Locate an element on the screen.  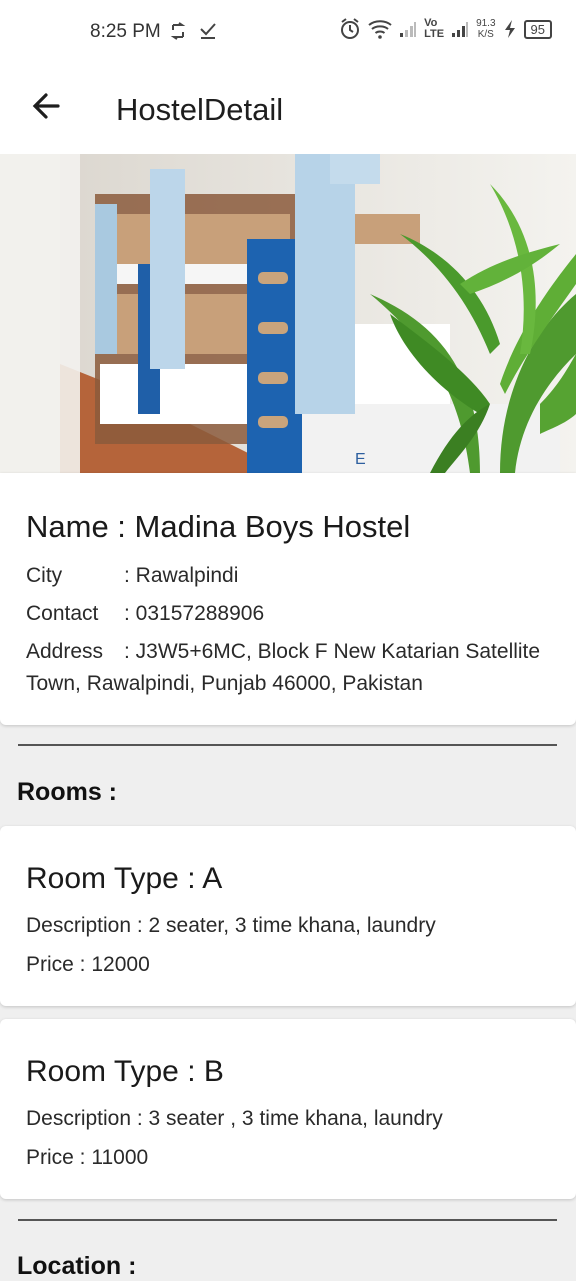
battery-indicator: 95 is located at coordinates (537, 29).